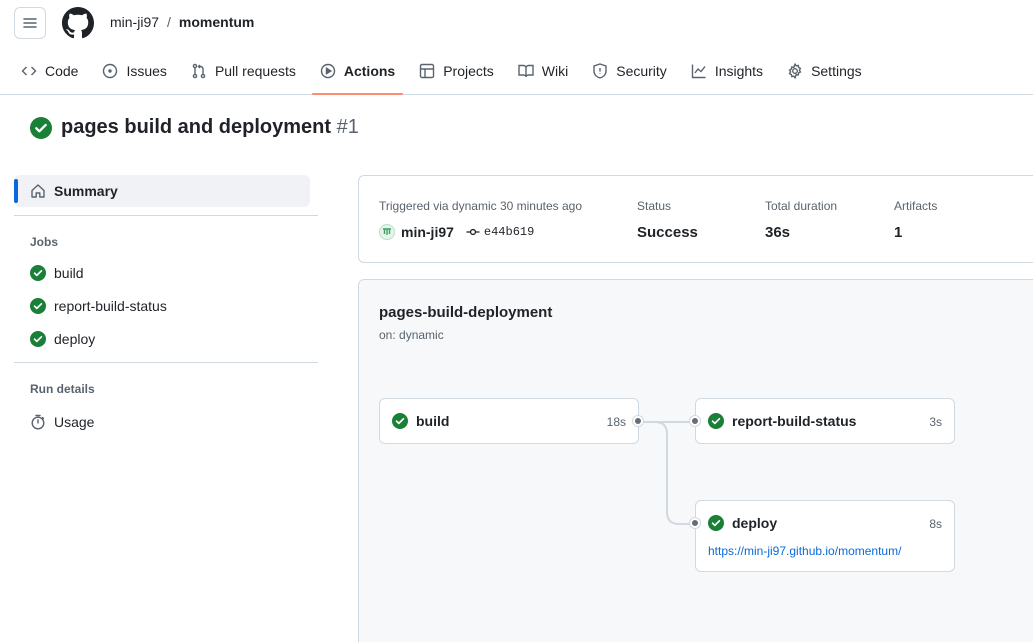 The image size is (1033, 642). Describe the element at coordinates (915, 220) in the screenshot. I see `artifacts-column: Artifacts 1` at that location.